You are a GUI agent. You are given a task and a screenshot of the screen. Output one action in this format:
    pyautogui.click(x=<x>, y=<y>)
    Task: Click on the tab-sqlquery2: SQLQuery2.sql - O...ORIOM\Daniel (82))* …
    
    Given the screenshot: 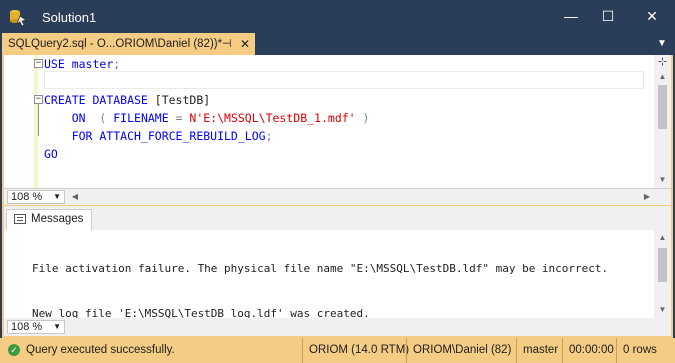 What is the action you would take?
    pyautogui.click(x=128, y=44)
    